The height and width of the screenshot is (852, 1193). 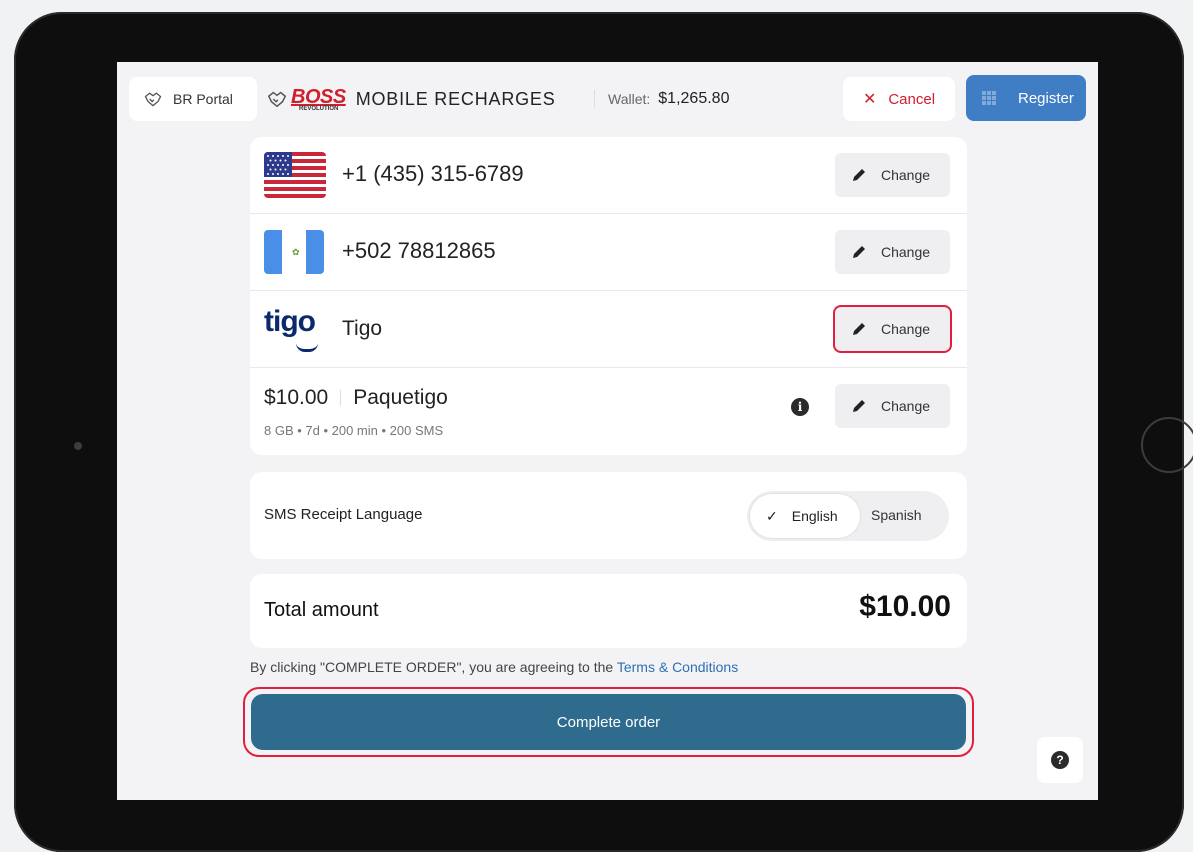 I want to click on cancel-label: Cancel, so click(x=912, y=99).